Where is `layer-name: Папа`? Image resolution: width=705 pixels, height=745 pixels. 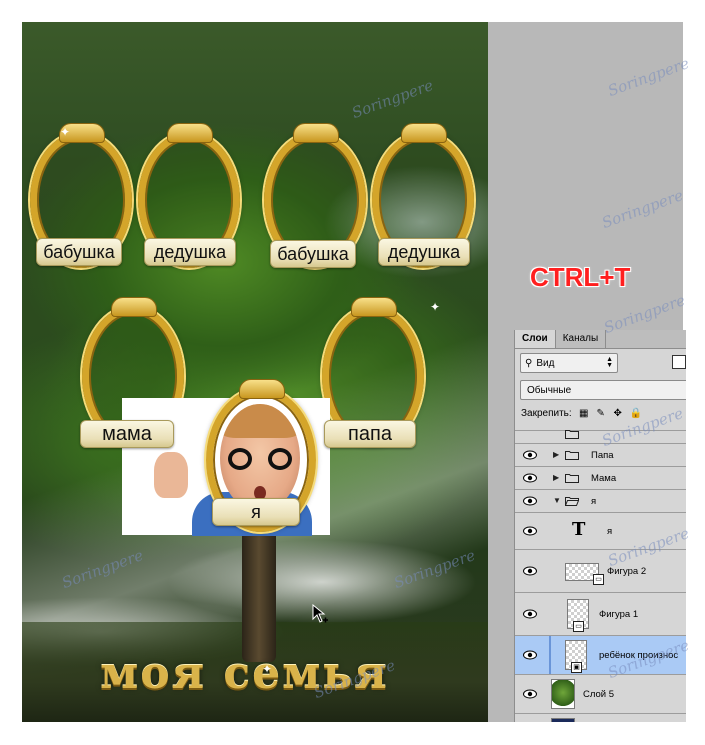
layer-name: Папа is located at coordinates (602, 455).